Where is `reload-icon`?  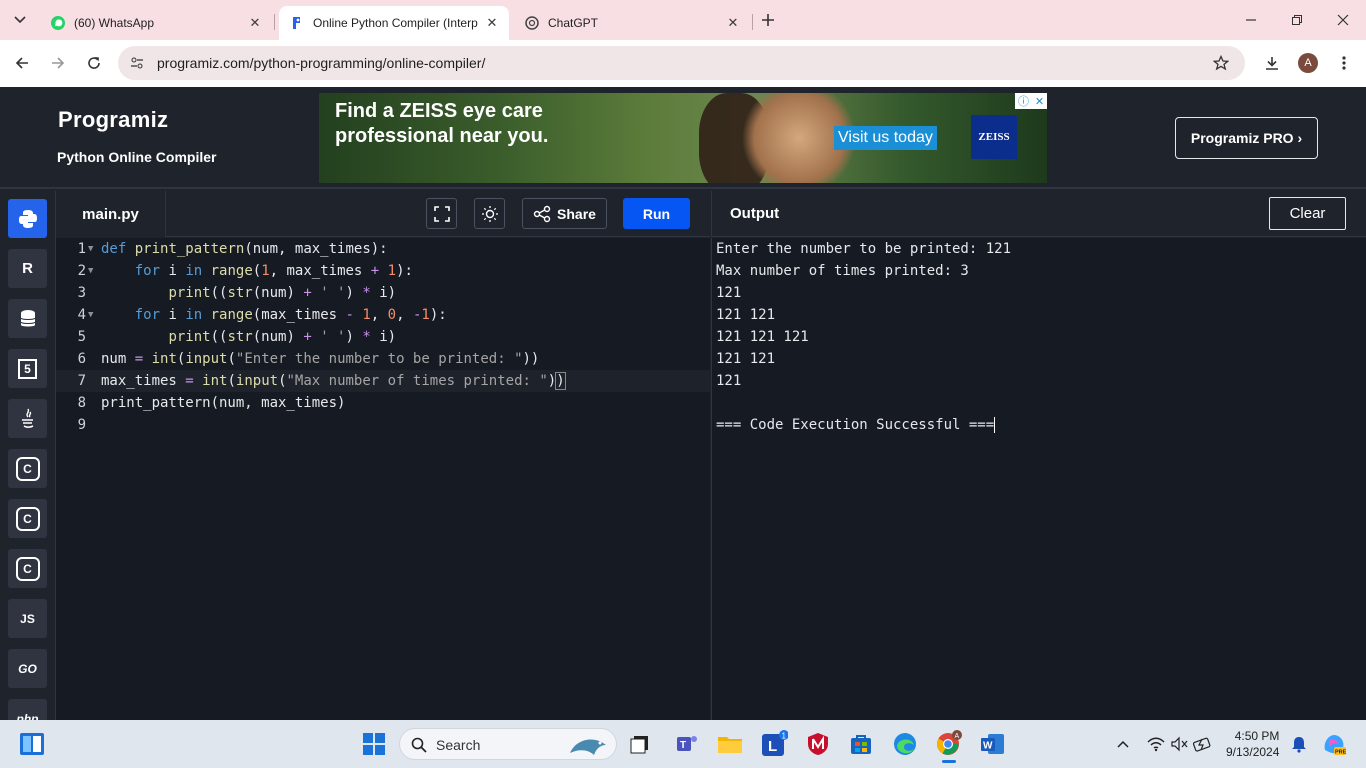 reload-icon is located at coordinates (94, 63).